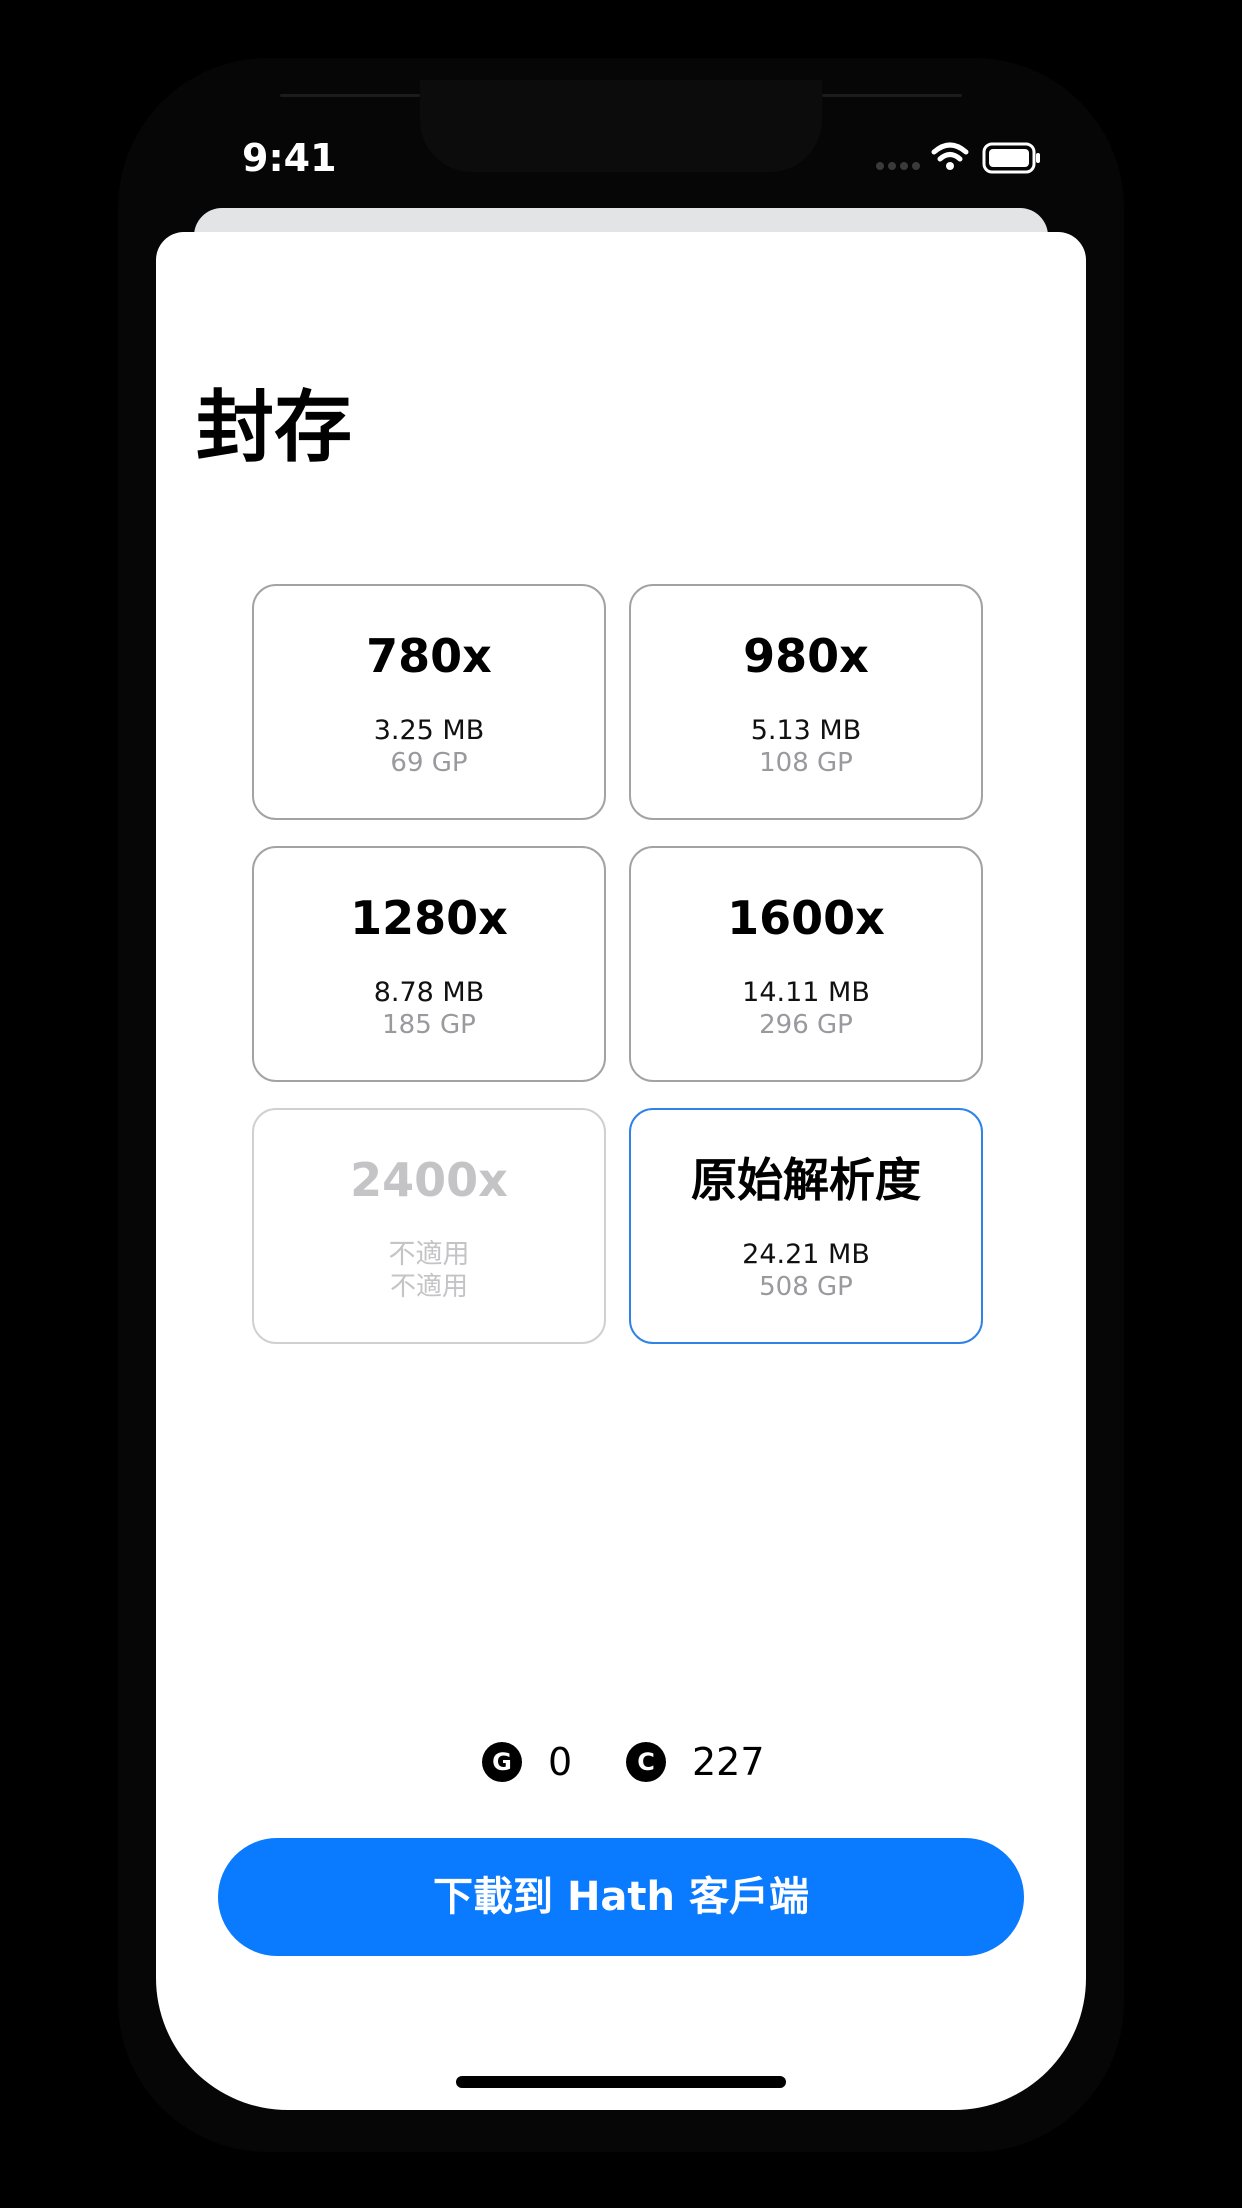 This screenshot has width=1242, height=2208. What do you see at coordinates (350, 95) in the screenshot?
I see `speaker-edge-left` at bounding box center [350, 95].